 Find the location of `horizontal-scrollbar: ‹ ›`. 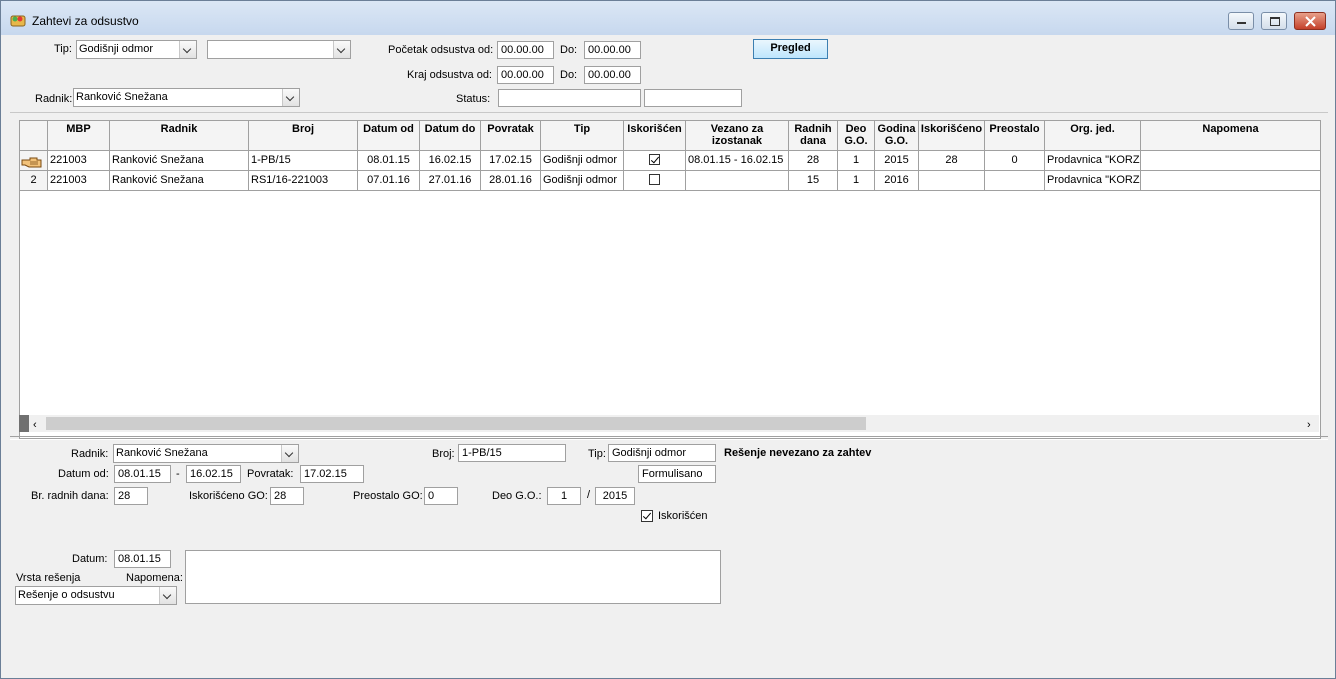

horizontal-scrollbar: ‹ › is located at coordinates (669, 423).